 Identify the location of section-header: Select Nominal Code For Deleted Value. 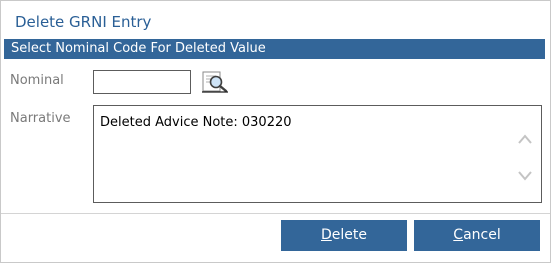
(274, 49).